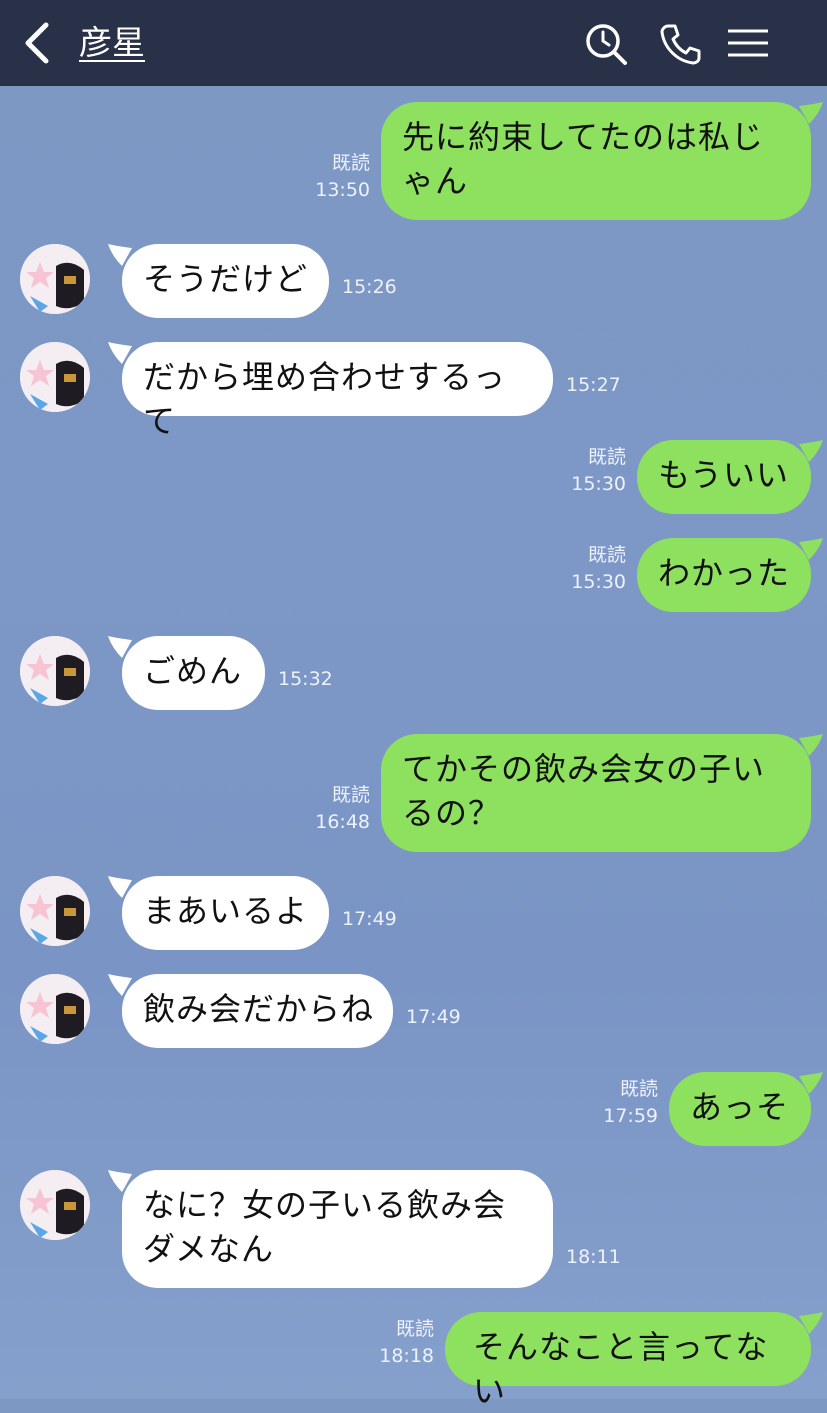 The width and height of the screenshot is (827, 1413). Describe the element at coordinates (406, 1343) in the screenshot. I see `message-meta: 既読 18:18` at that location.